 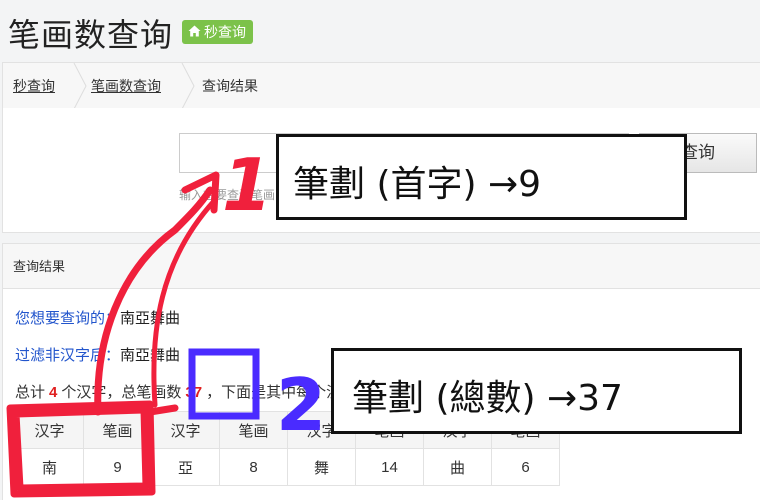 I want to click on number-two: 2, so click(x=301, y=405).